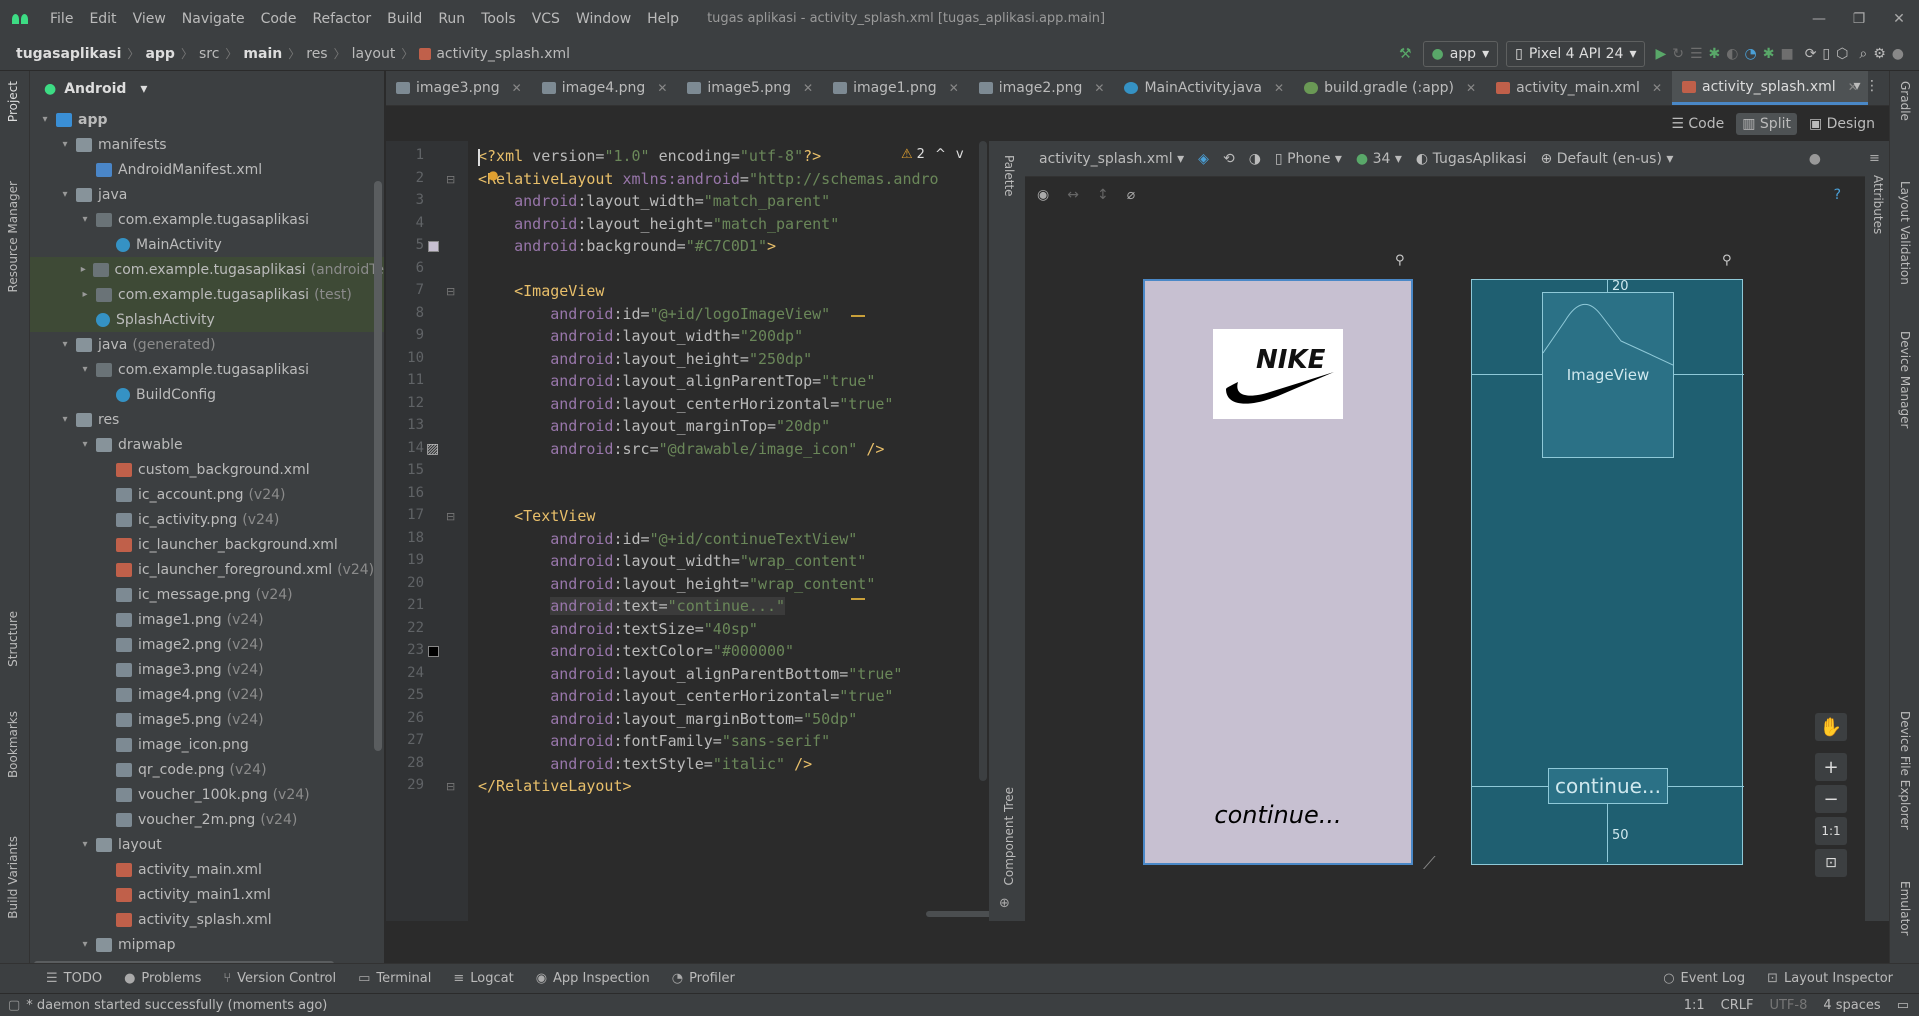  I want to click on code-line: android:layout_height="wrap_content", so click(676, 584).